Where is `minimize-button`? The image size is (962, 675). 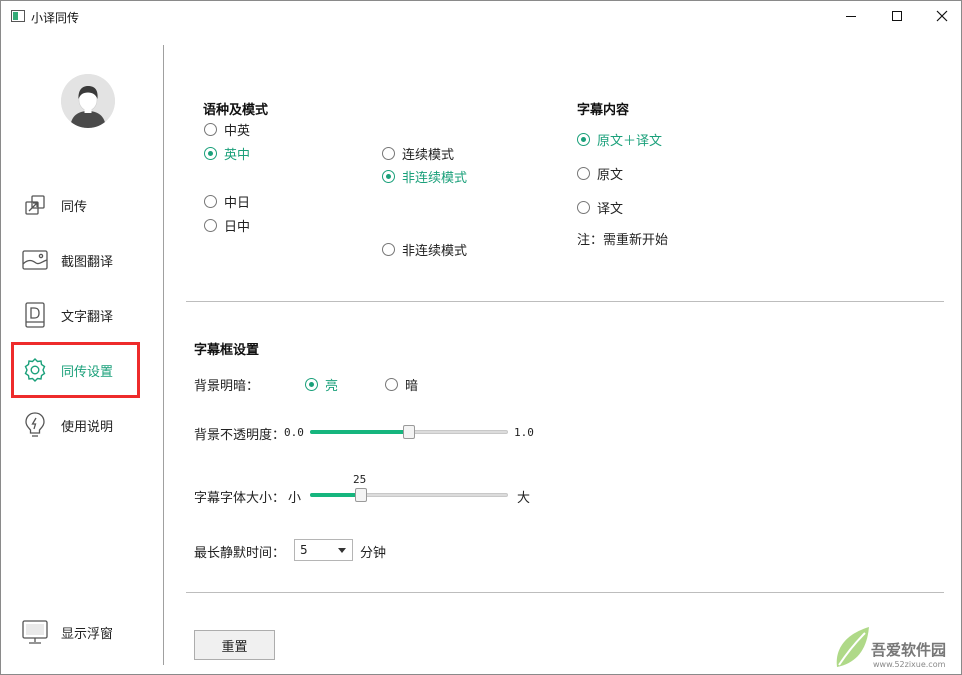
minimize-button is located at coordinates (851, 16).